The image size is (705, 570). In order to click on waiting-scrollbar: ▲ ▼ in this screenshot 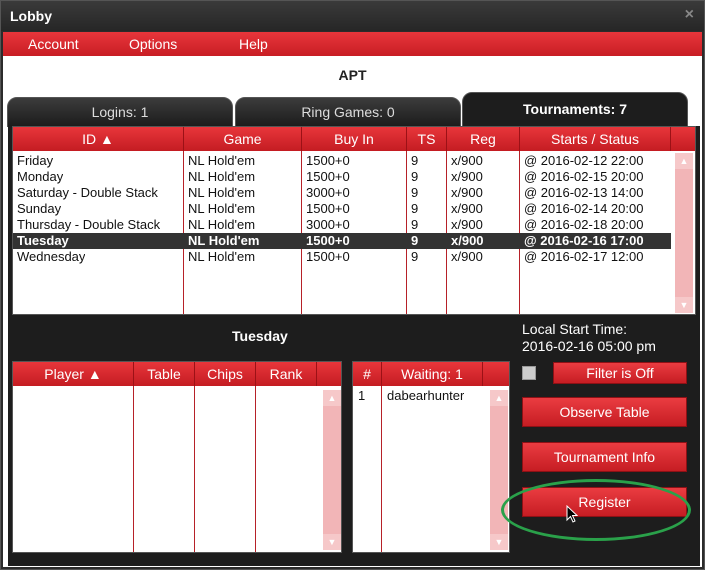, I will do `click(499, 470)`.